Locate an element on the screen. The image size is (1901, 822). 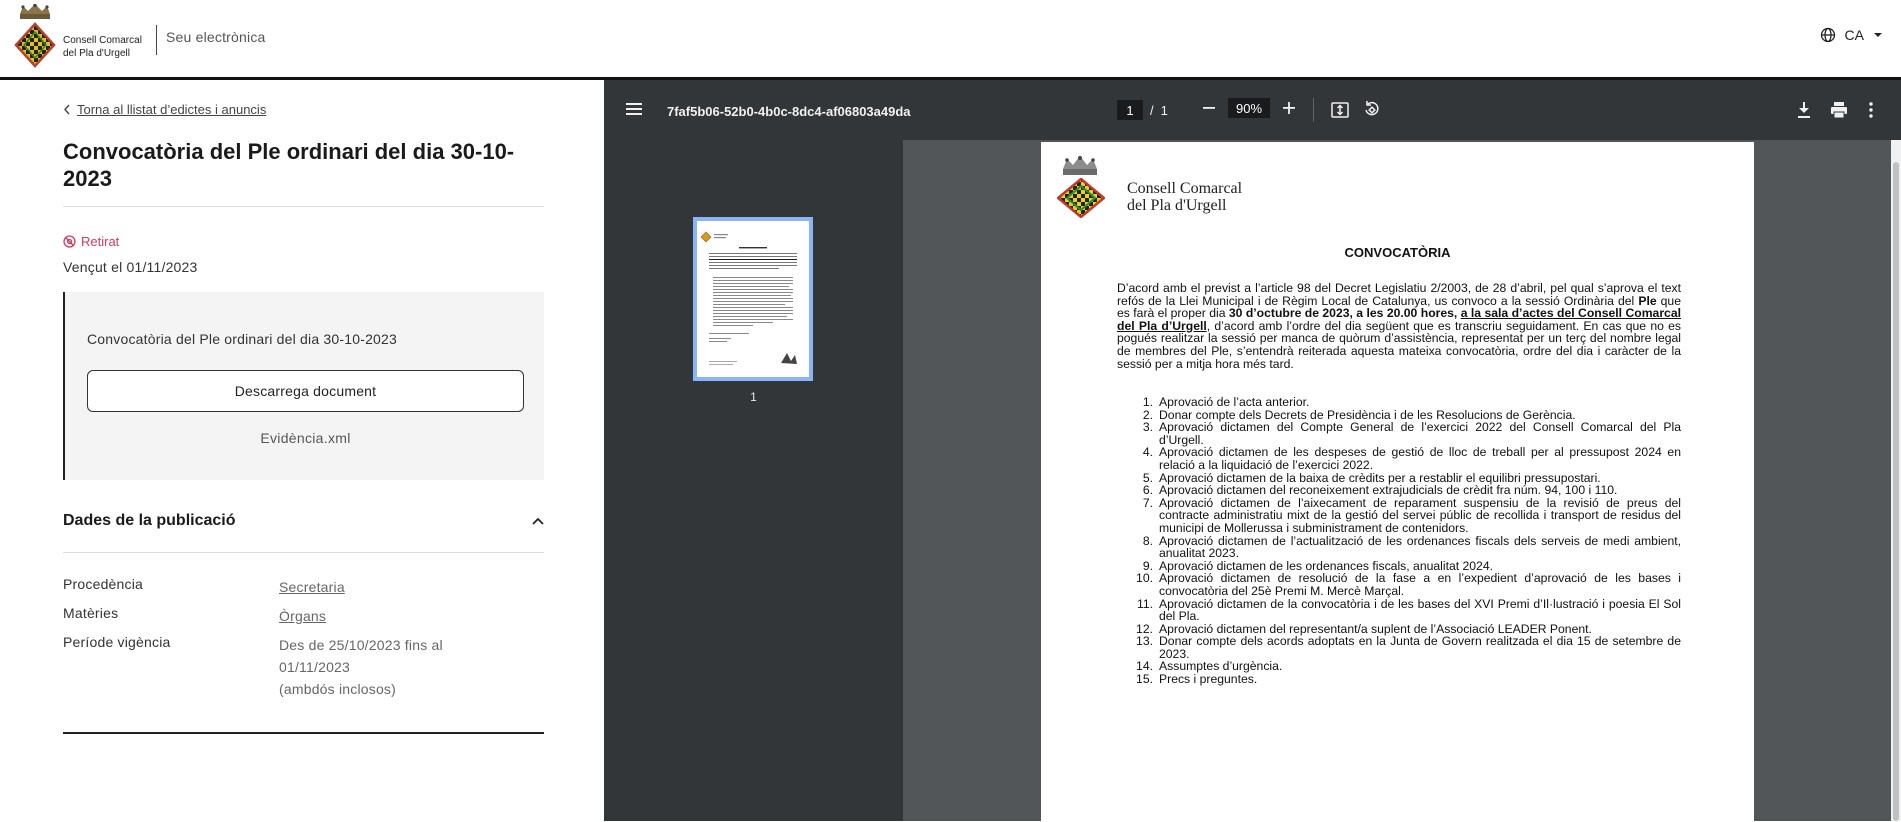
logo is located at coordinates (34, 37).